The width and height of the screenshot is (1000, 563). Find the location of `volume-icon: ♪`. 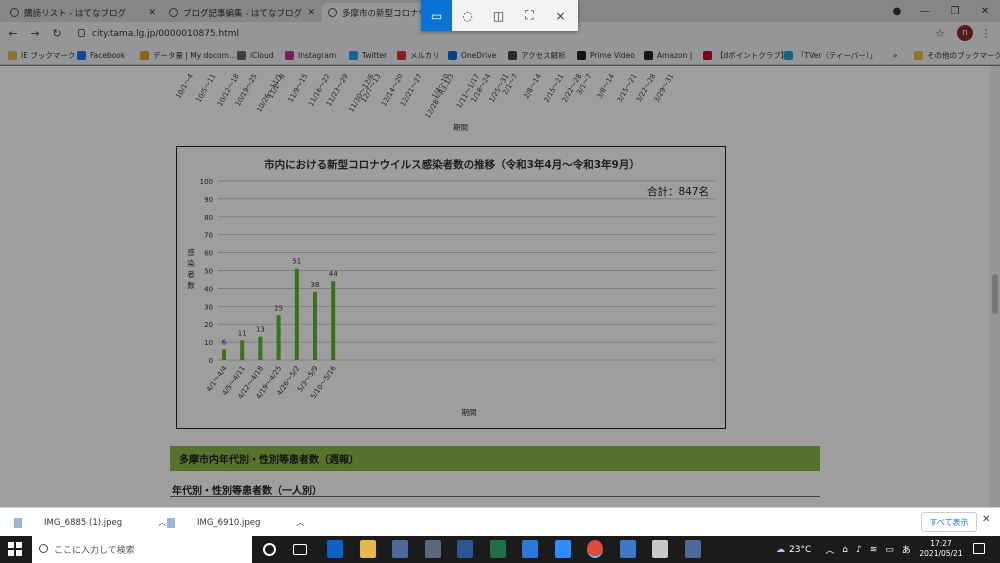

volume-icon: ♪ is located at coordinates (859, 550).